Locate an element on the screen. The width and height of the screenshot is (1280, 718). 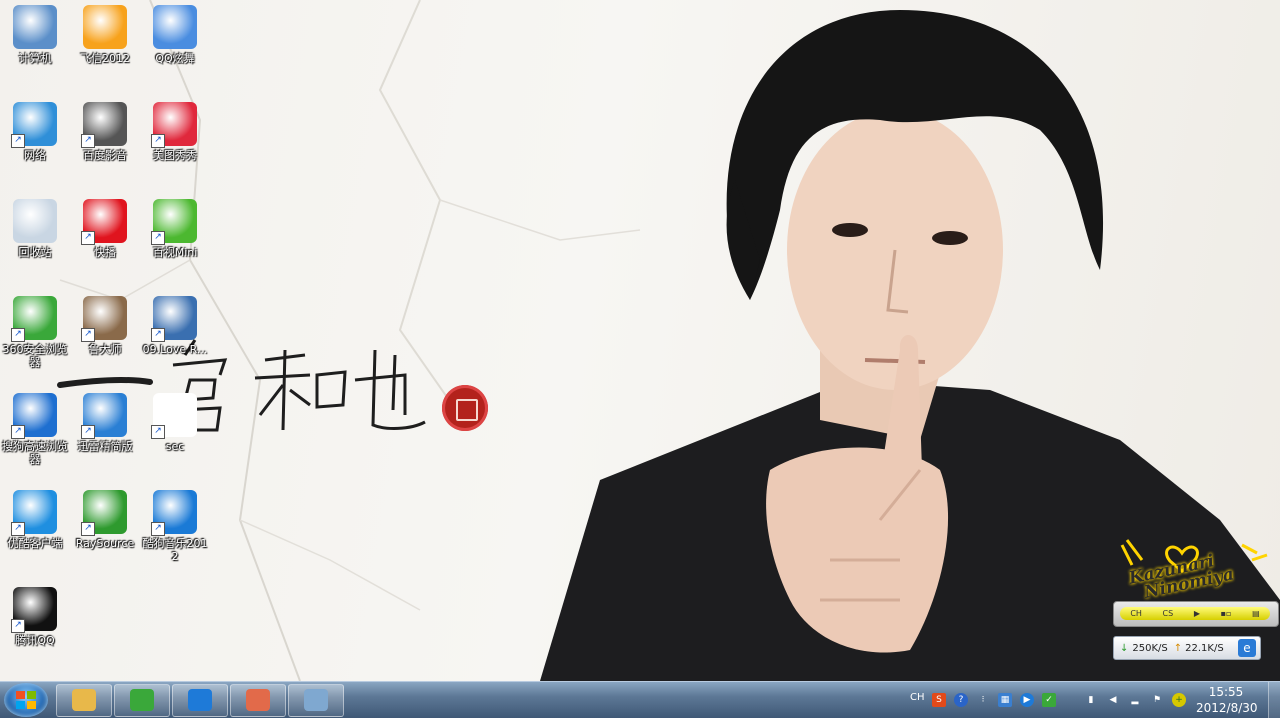
desktop-icon: ↗ 360安全浏览器 is located at coordinates (35, 332).